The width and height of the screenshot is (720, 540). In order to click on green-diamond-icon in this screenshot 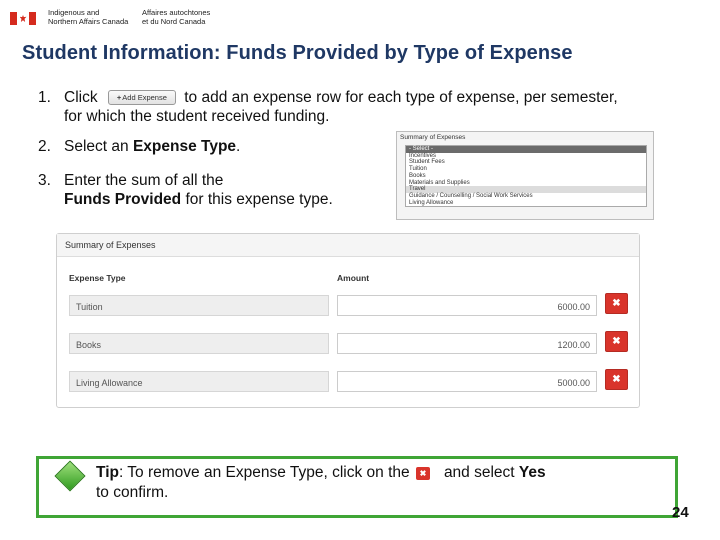, I will do `click(70, 476)`.